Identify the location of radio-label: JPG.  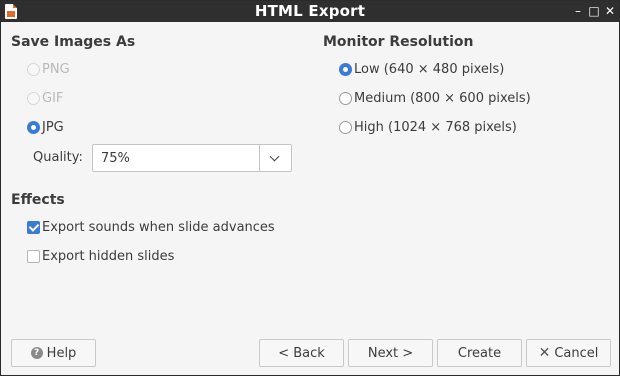
(53, 127).